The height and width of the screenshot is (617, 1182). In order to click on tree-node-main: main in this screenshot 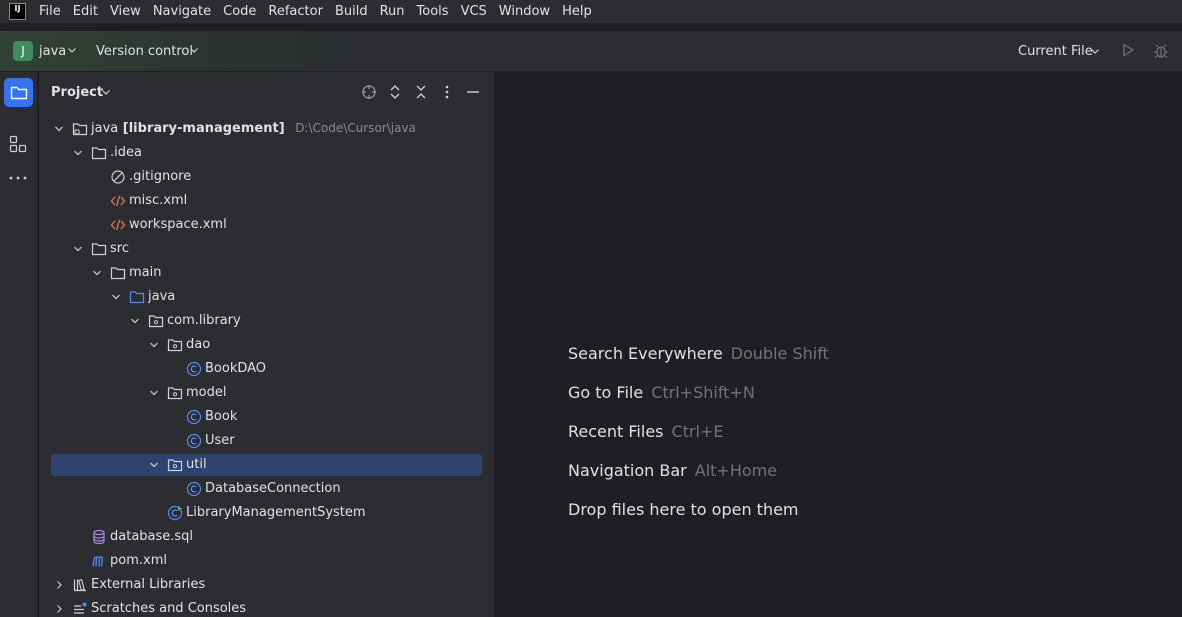, I will do `click(266, 273)`.